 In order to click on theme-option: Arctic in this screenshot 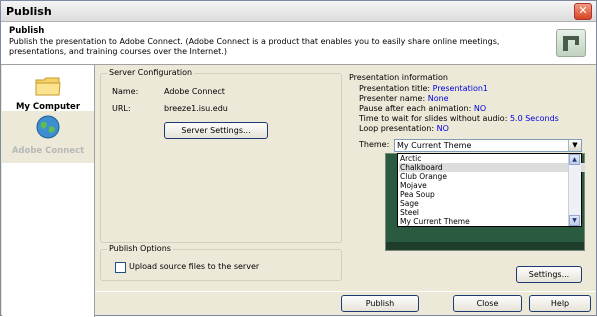, I will do `click(492, 158)`.